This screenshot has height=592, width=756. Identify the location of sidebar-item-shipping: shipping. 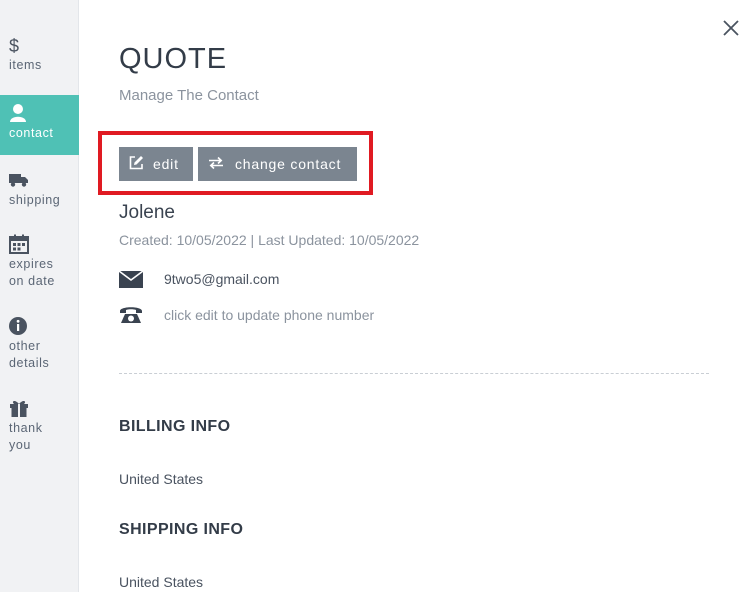
(39, 192).